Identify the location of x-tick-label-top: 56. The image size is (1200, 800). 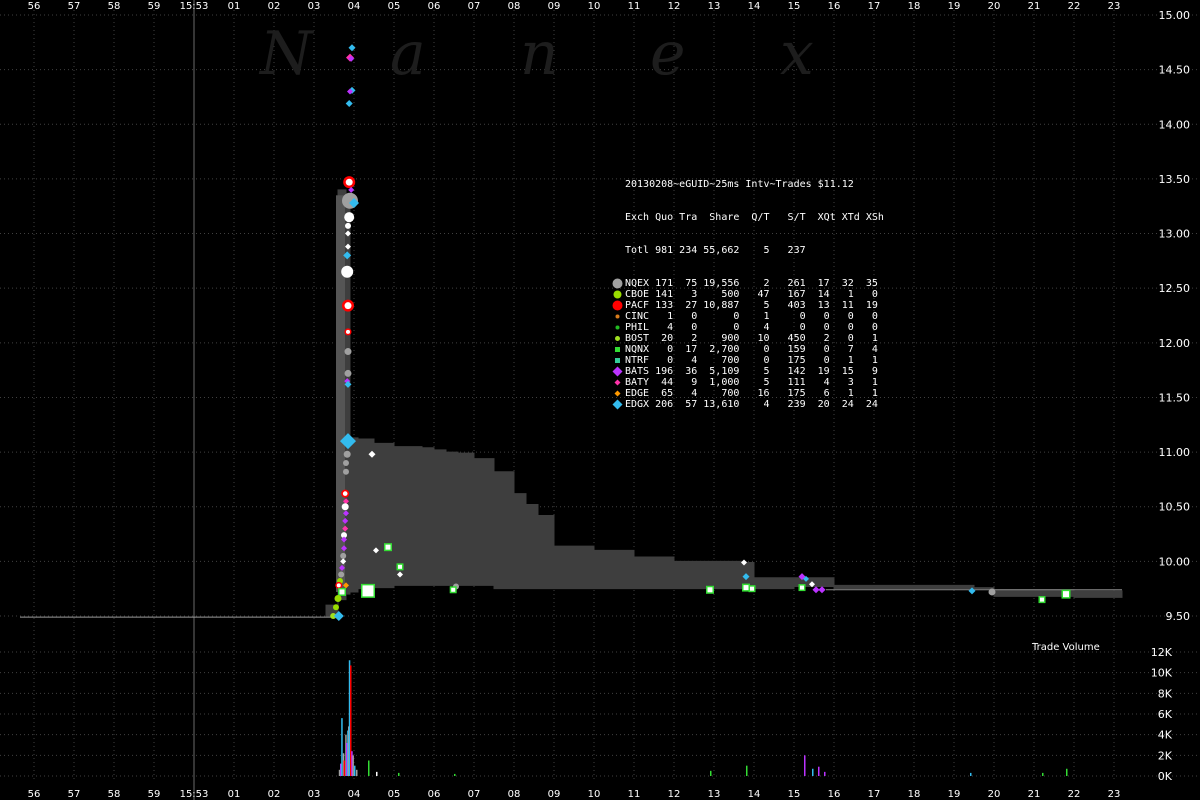
(34, 6).